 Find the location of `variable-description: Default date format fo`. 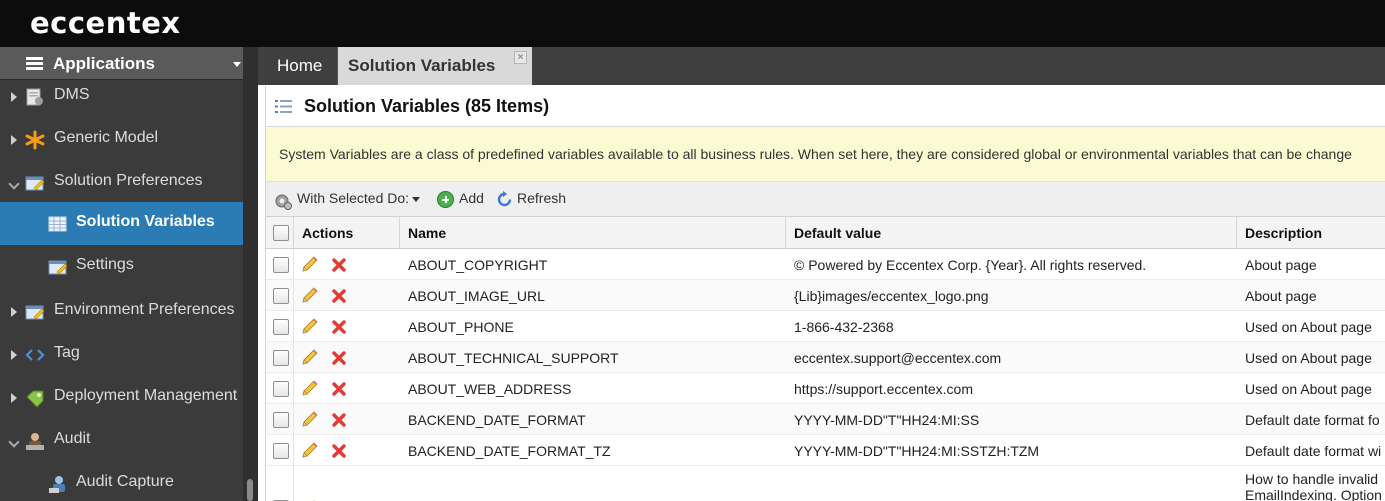

variable-description: Default date format fo is located at coordinates (1312, 420).